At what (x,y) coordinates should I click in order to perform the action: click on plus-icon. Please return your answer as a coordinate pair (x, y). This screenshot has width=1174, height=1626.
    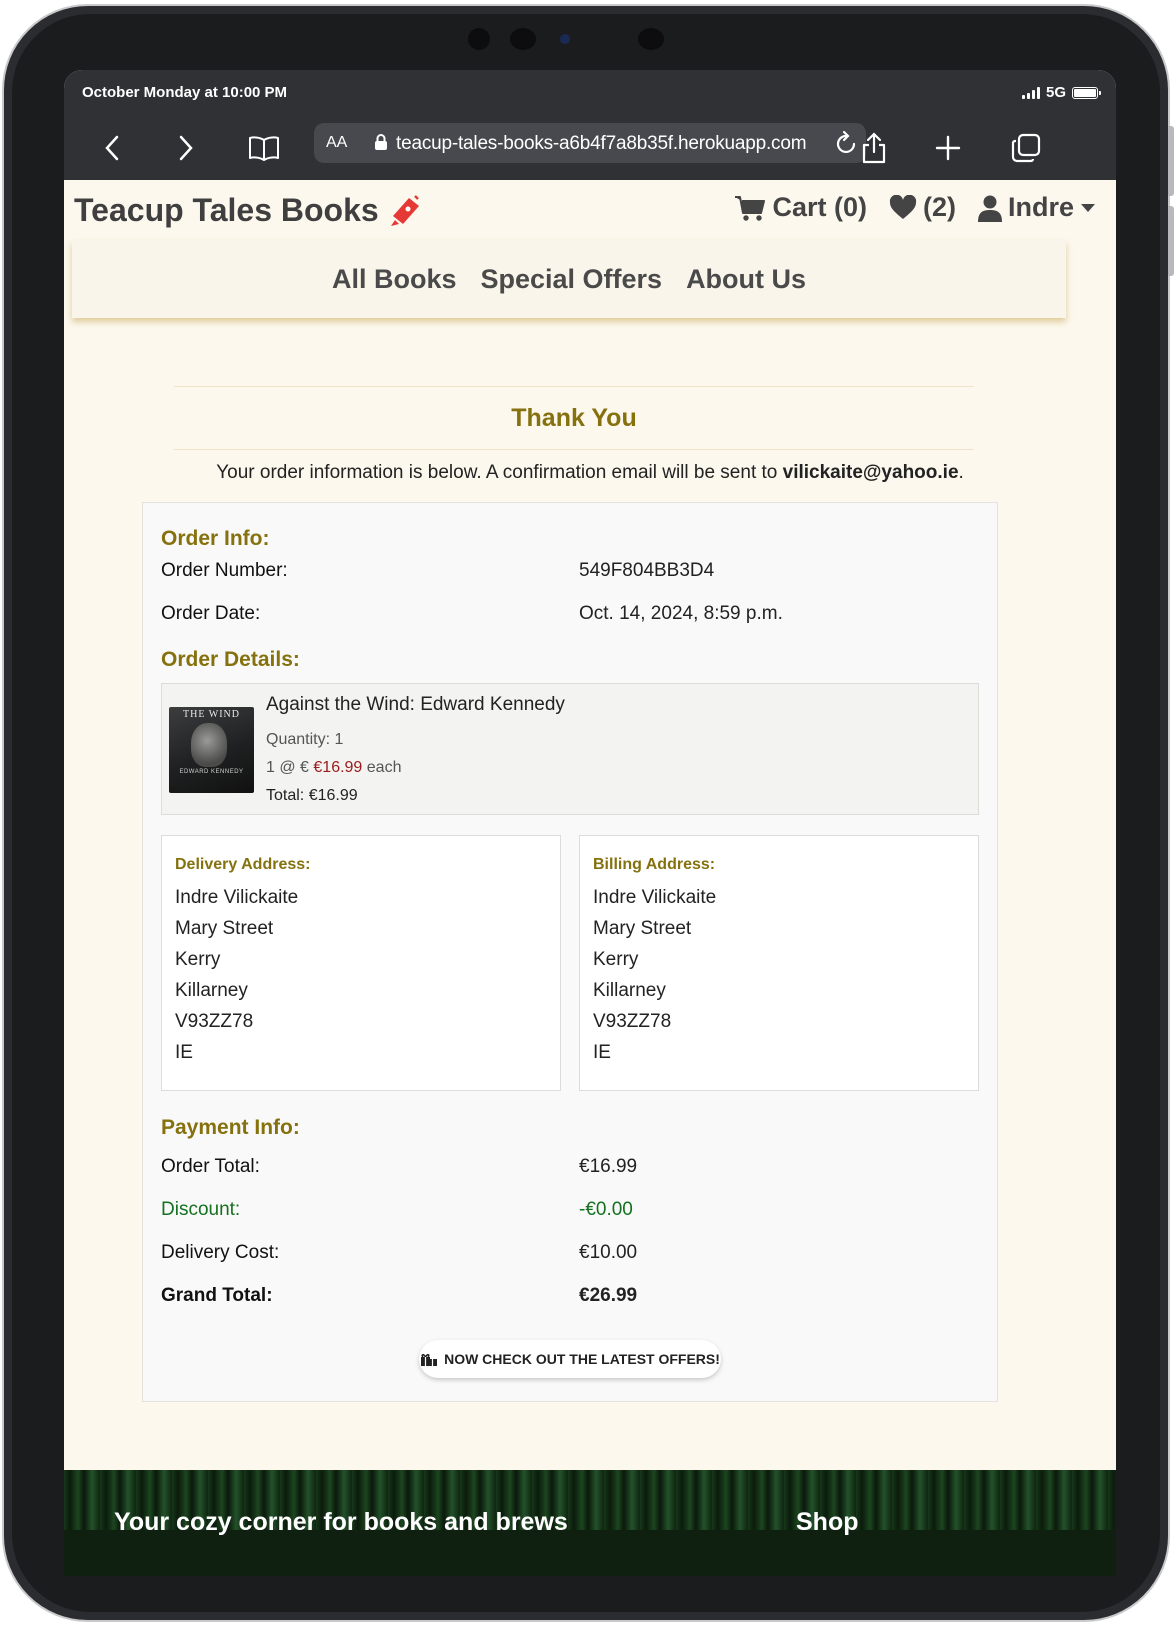
    Looking at the image, I should click on (948, 148).